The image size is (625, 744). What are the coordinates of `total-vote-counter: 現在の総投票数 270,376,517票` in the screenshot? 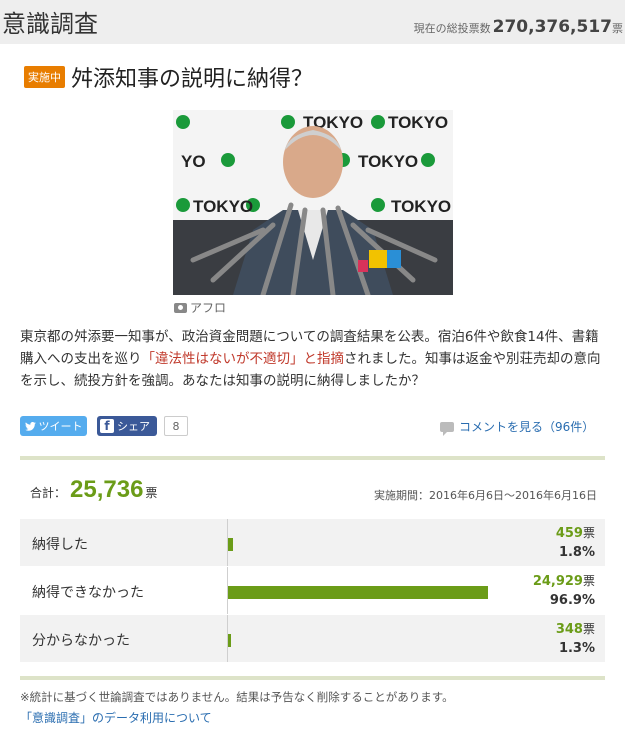 It's located at (518, 27).